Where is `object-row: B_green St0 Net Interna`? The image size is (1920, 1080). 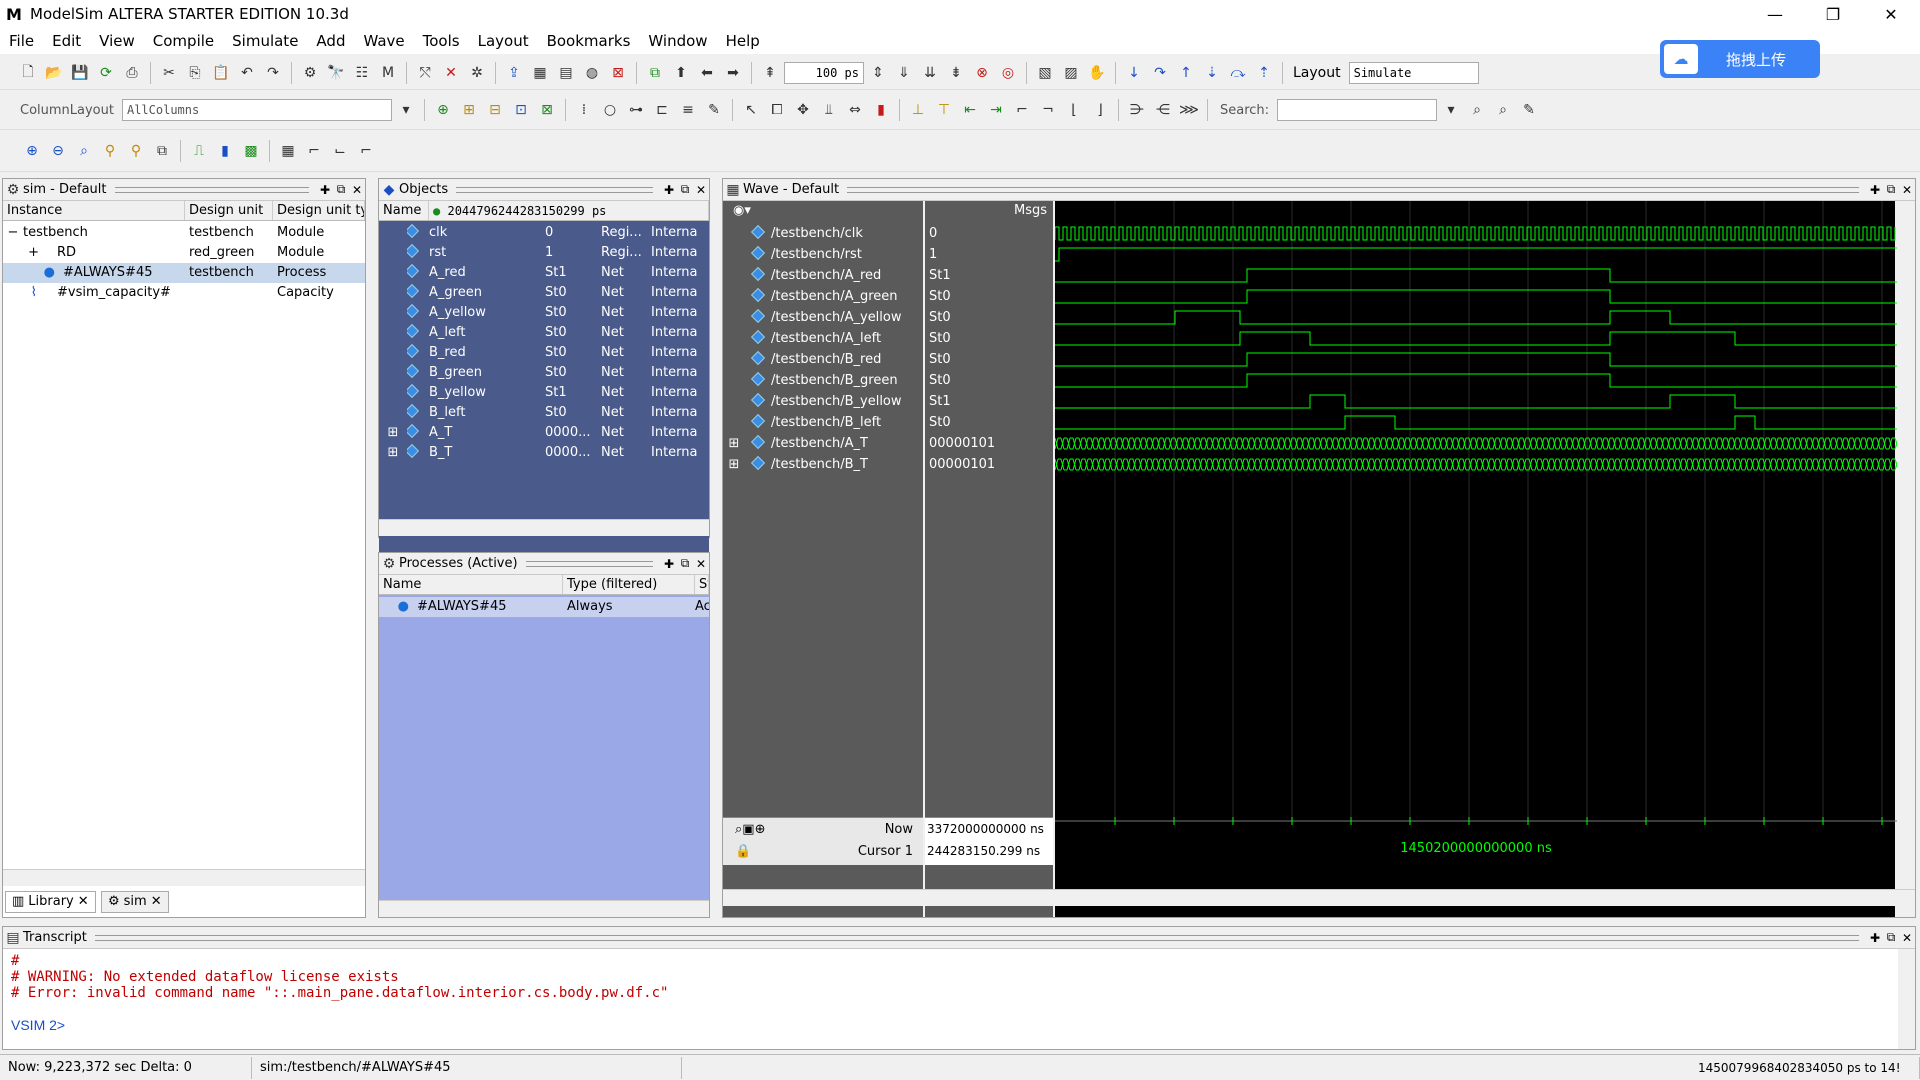 object-row: B_green St0 Net Interna is located at coordinates (544, 373).